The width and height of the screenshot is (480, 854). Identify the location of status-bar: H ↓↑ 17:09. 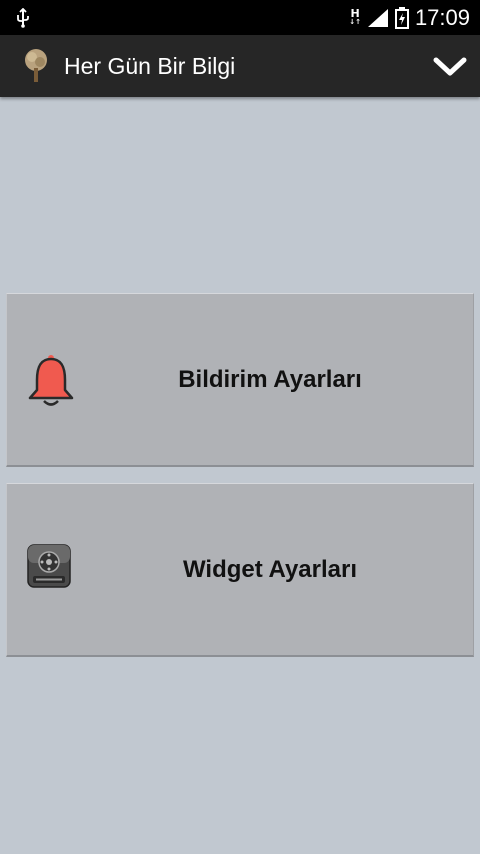
(240, 17).